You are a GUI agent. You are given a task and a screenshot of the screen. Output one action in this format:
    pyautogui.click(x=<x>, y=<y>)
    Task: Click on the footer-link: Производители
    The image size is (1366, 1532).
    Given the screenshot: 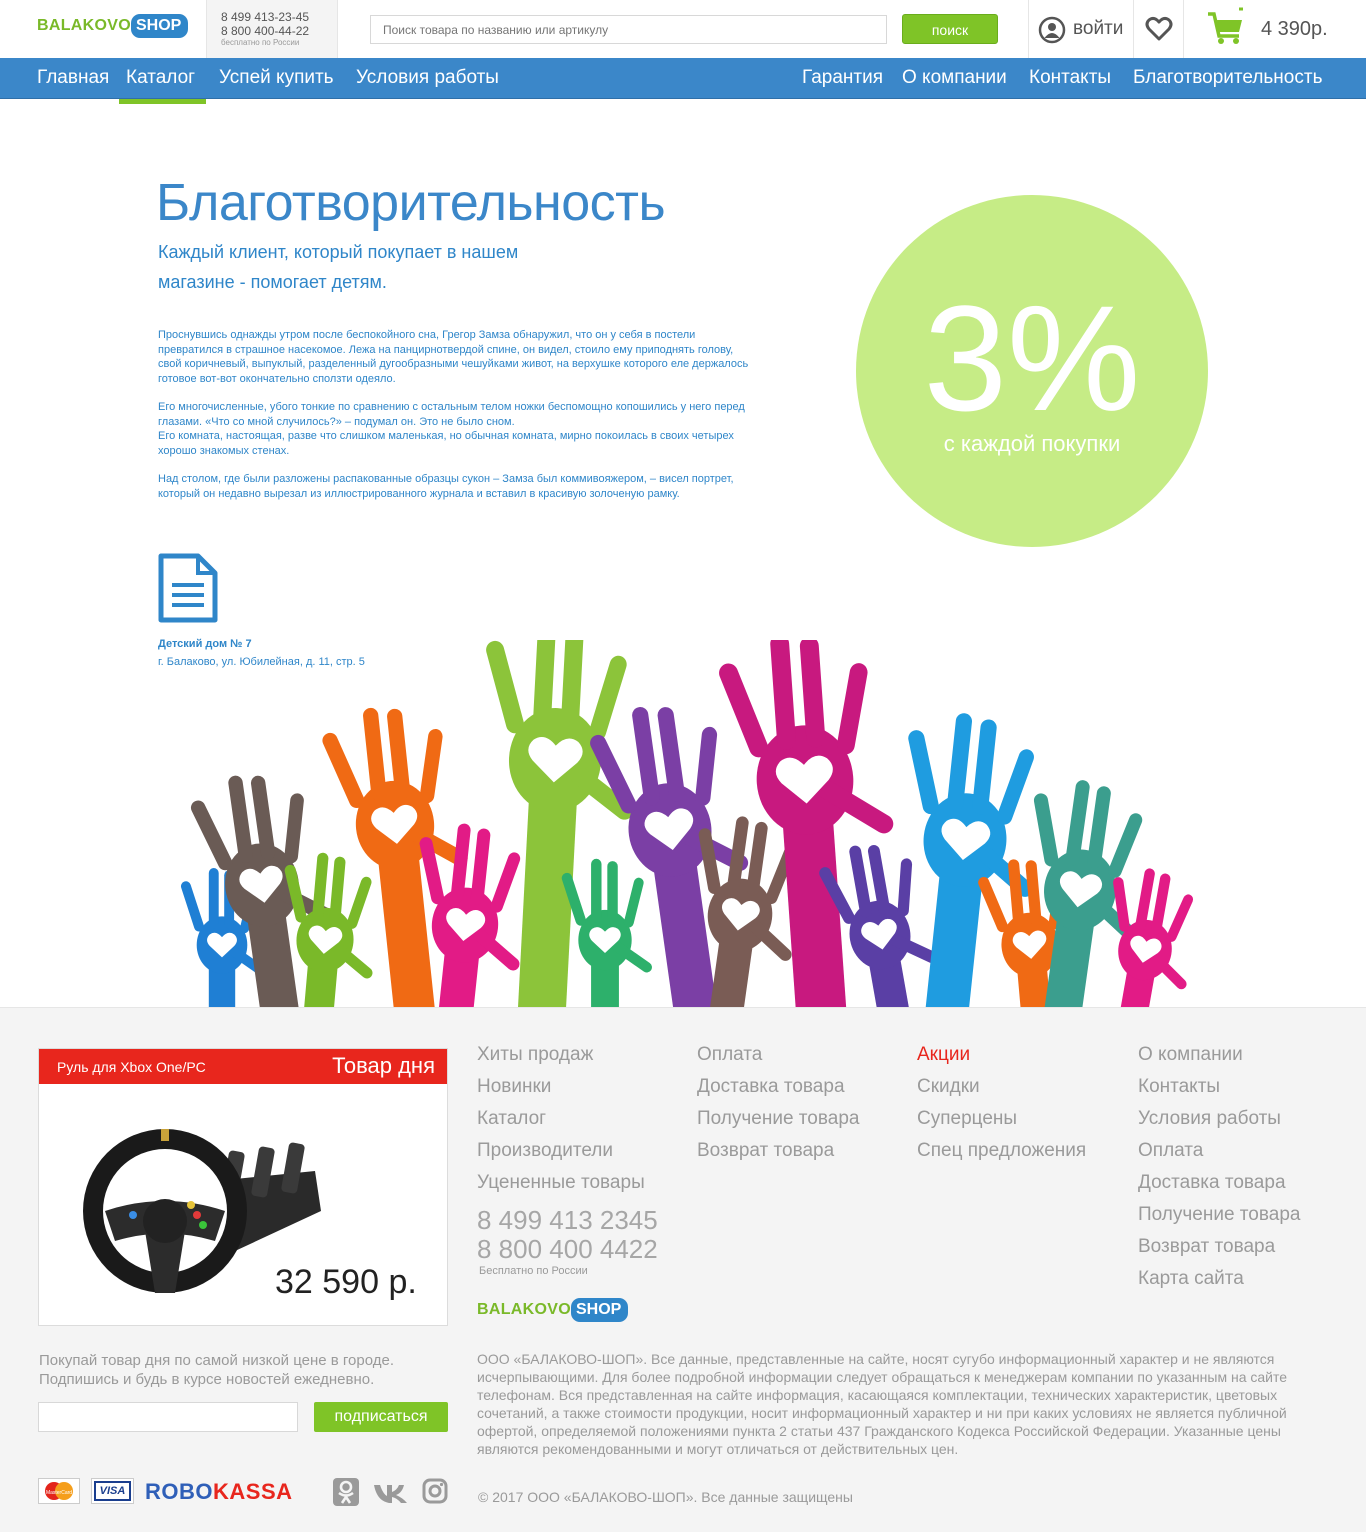 What is the action you would take?
    pyautogui.click(x=561, y=1151)
    